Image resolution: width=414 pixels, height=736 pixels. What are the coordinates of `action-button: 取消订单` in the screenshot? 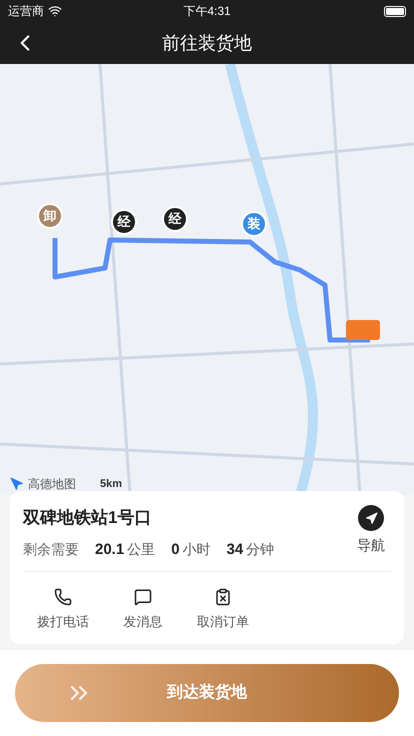 It's located at (223, 607).